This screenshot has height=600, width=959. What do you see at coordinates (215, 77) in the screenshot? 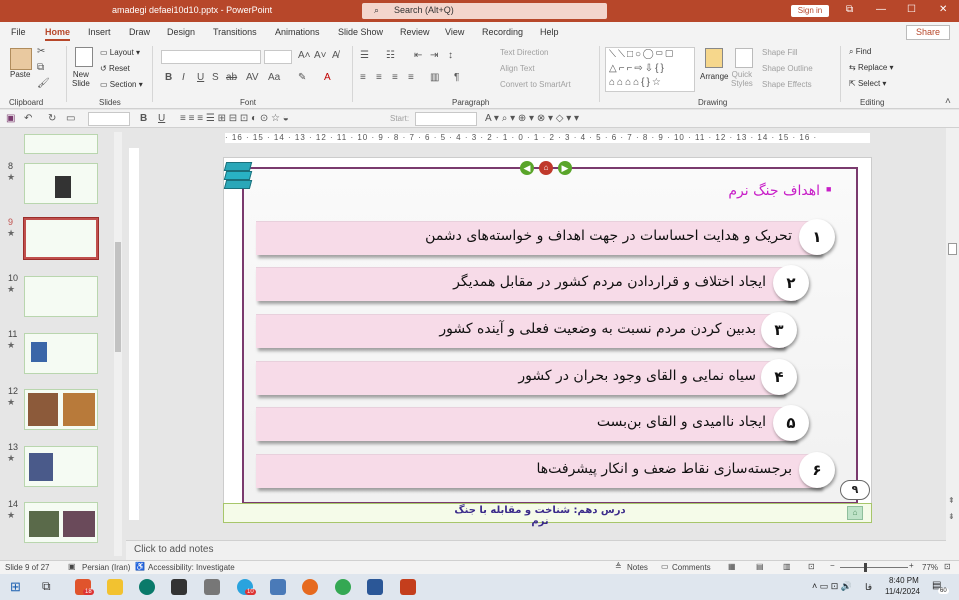
I see `shadow-icon: S` at bounding box center [215, 77].